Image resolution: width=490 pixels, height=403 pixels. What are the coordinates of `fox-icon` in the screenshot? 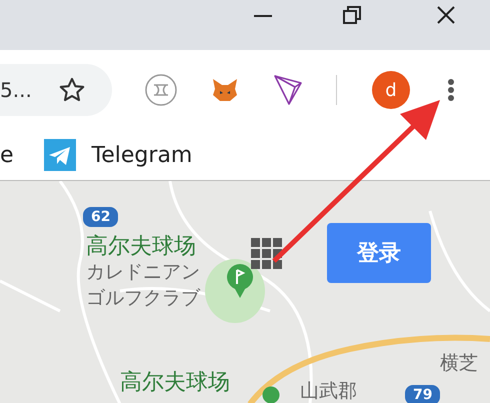 It's located at (225, 90).